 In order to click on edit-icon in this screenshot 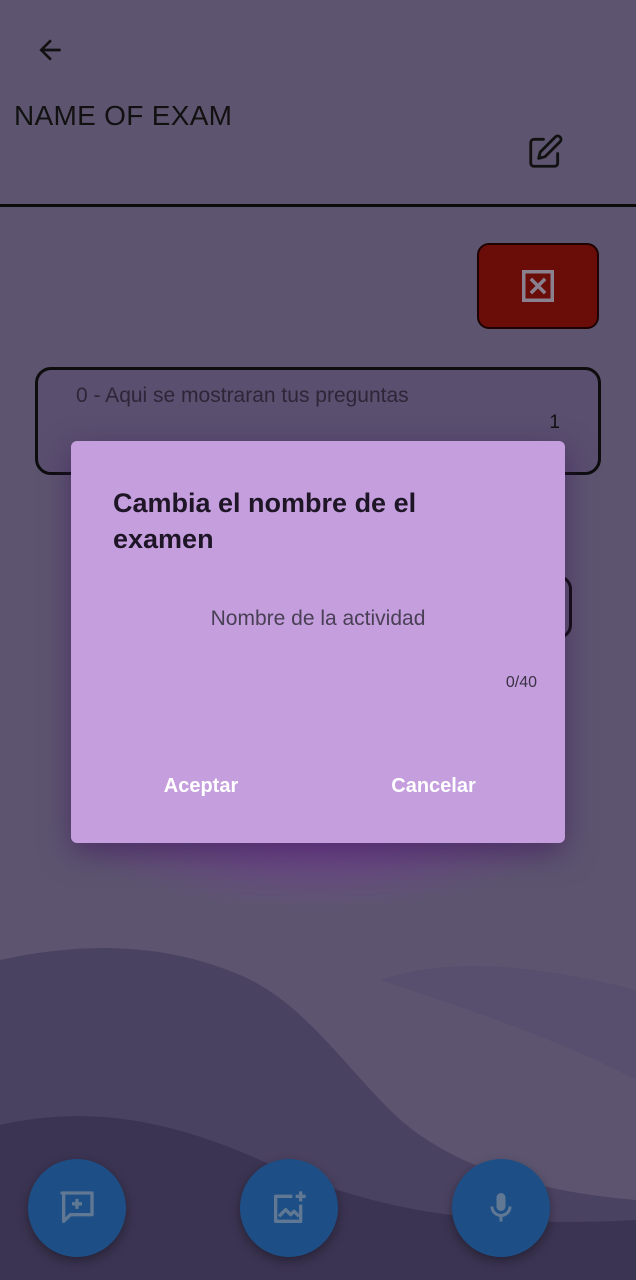, I will do `click(546, 151)`.